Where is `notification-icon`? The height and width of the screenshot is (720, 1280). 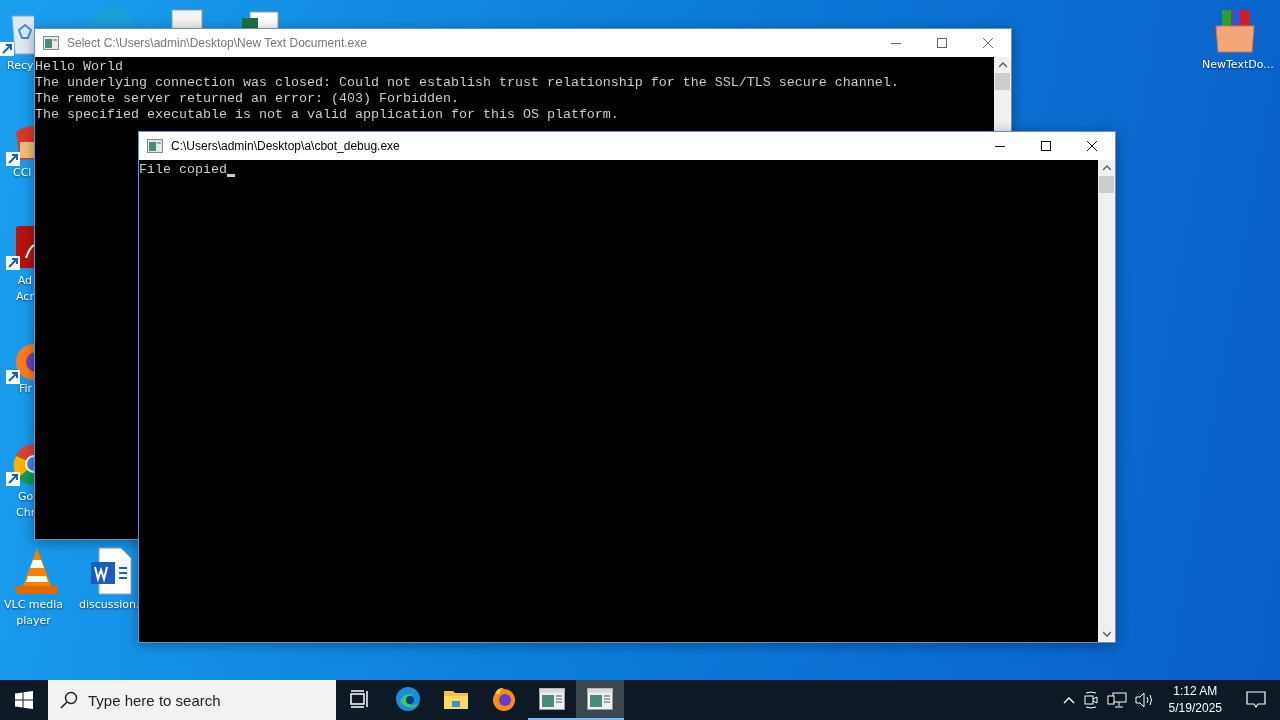 notification-icon is located at coordinates (1256, 700).